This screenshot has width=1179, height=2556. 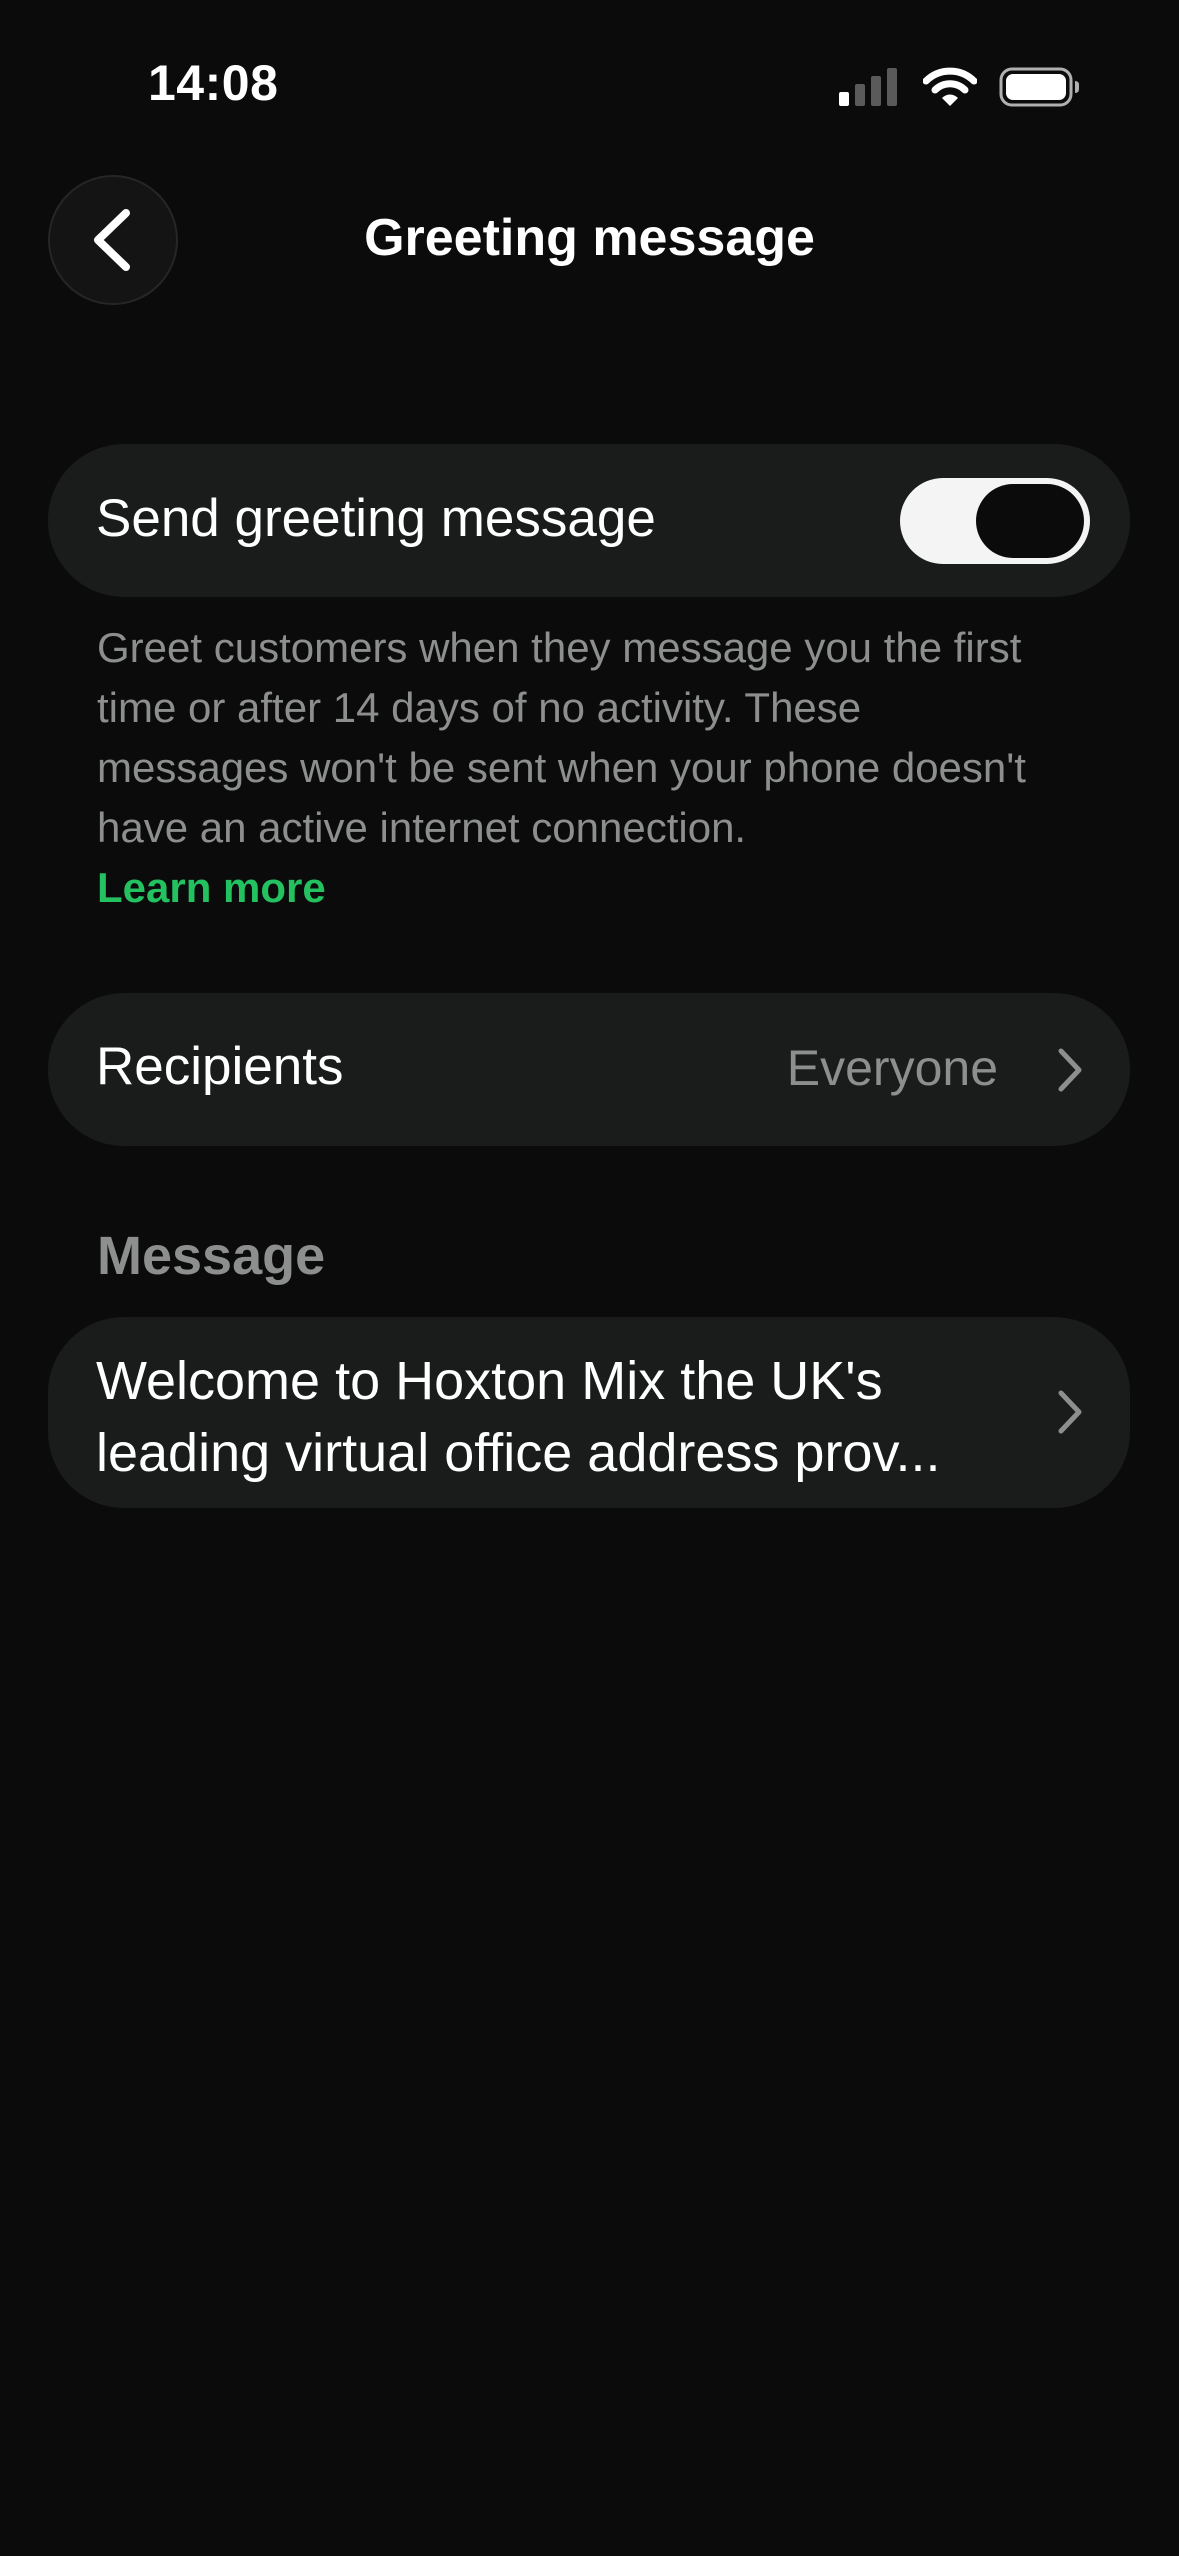 I want to click on greeting-toggle-row: Send greeting message, so click(x=589, y=520).